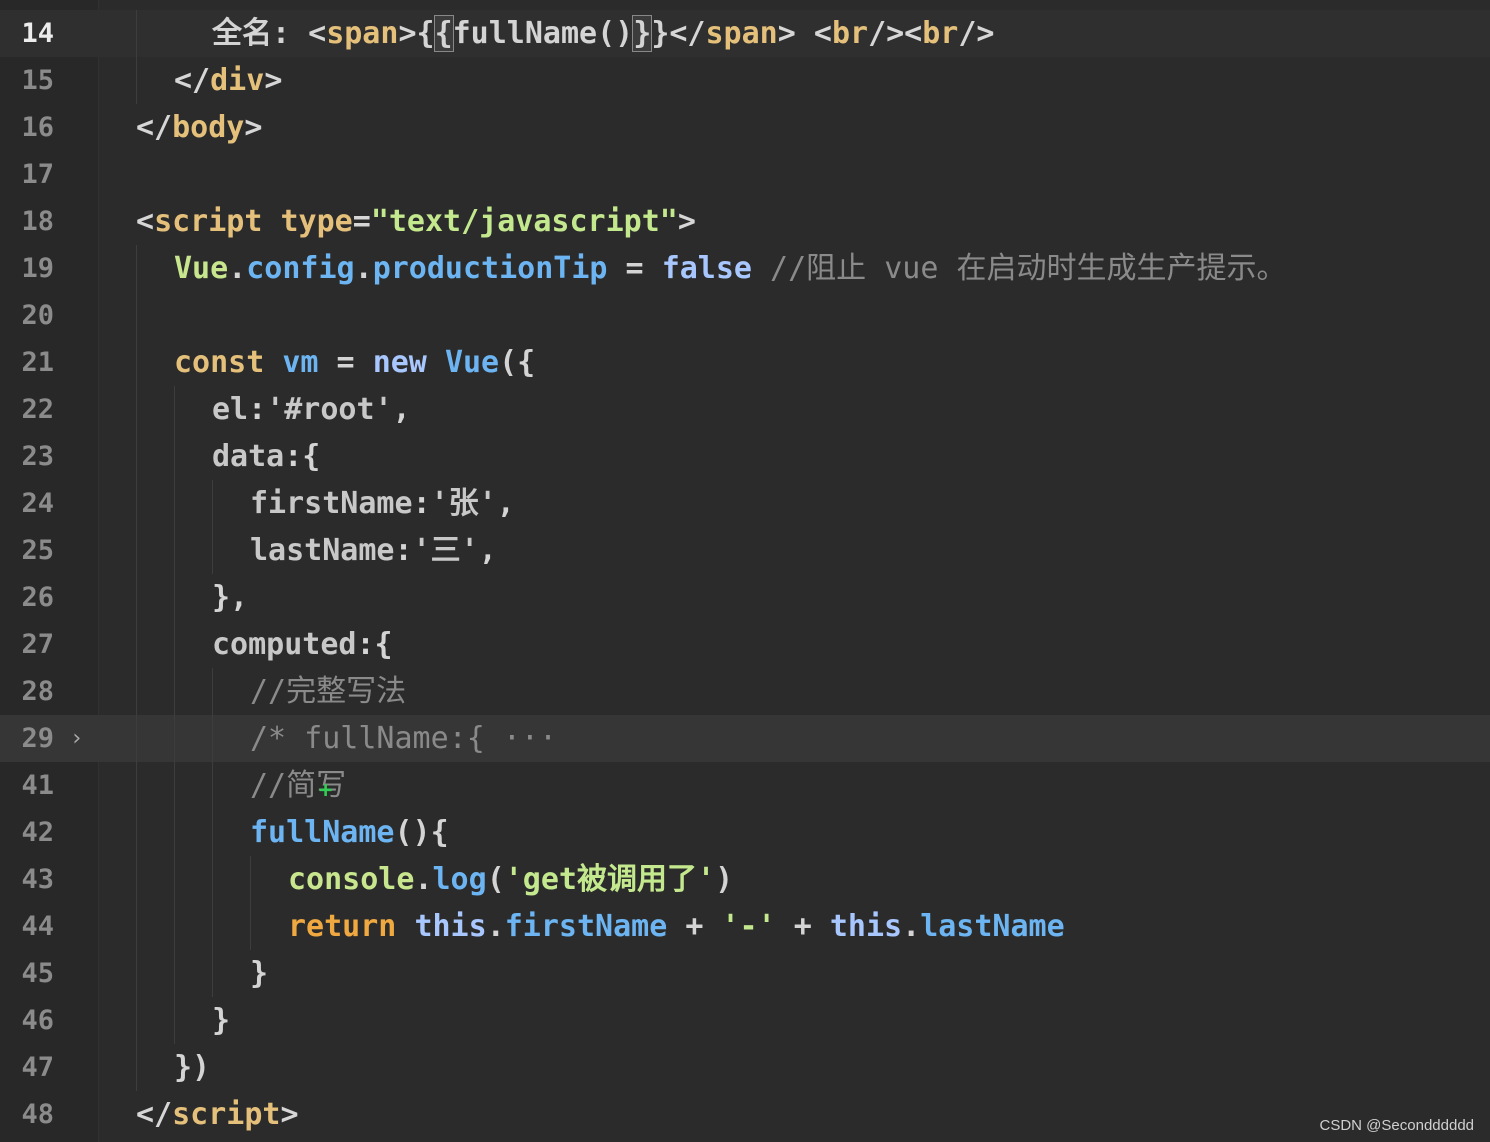 The height and width of the screenshot is (1142, 1490). What do you see at coordinates (416, 221) in the screenshot?
I see `code-text: <script type="text/javascript">` at bounding box center [416, 221].